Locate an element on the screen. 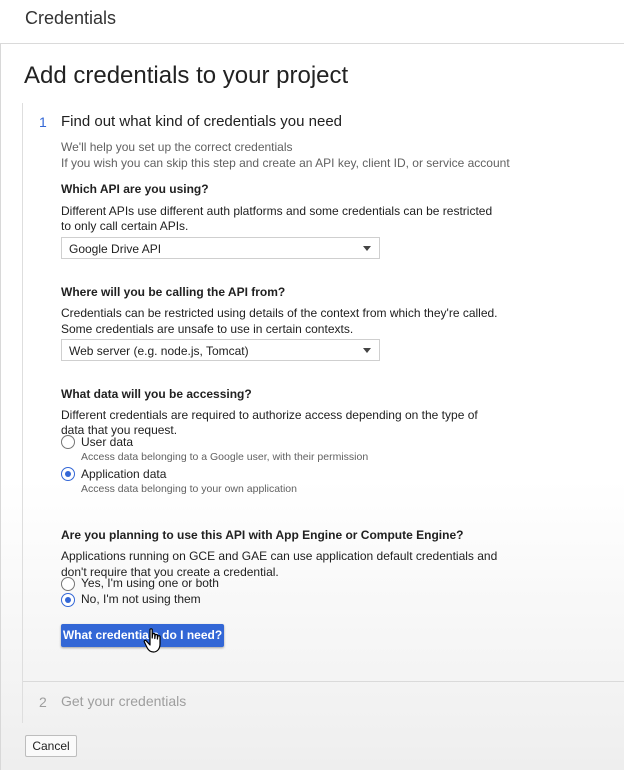 The height and width of the screenshot is (770, 624). hand-pointer-icon is located at coordinates (152, 640).